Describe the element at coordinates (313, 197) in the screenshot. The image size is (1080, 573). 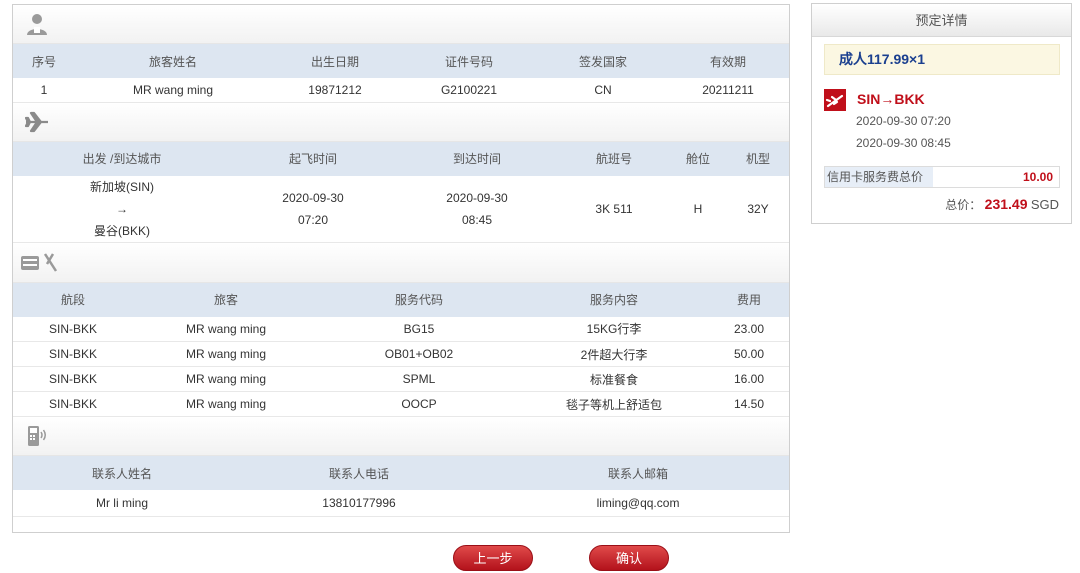
I see `dep-date: 2020-09-30` at that location.